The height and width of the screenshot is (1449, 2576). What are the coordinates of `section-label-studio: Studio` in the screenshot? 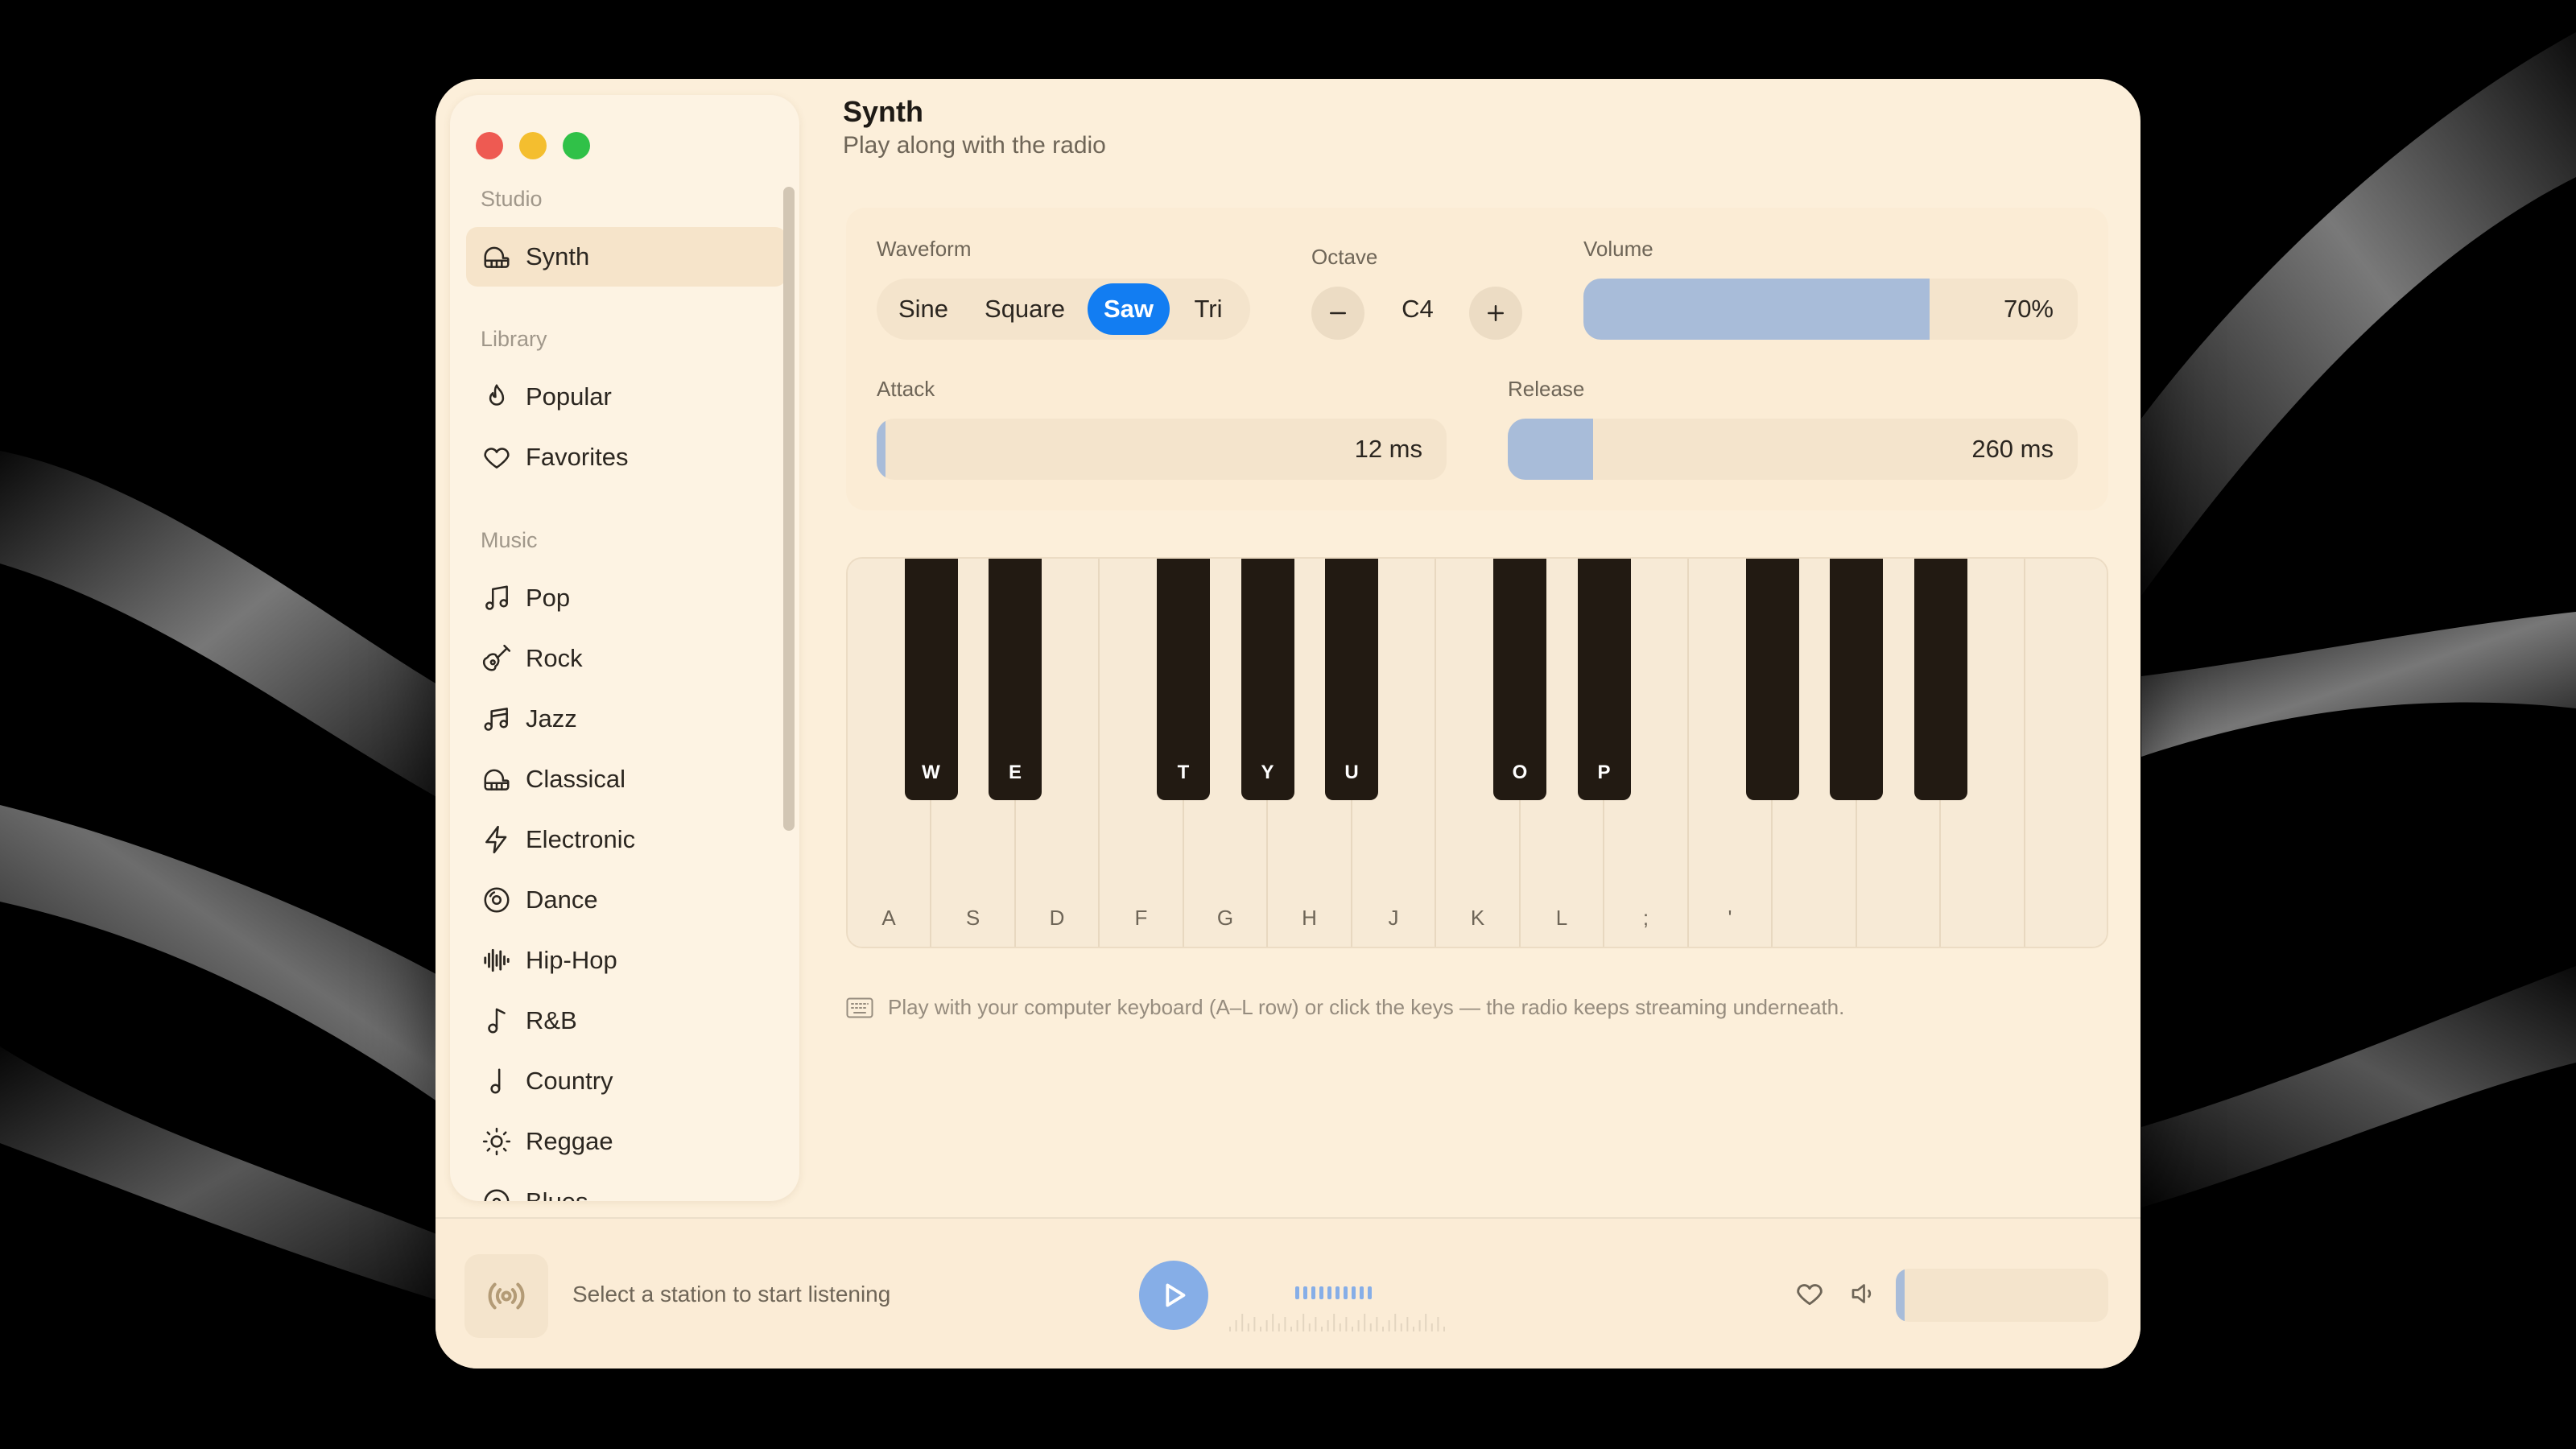 It's located at (512, 199).